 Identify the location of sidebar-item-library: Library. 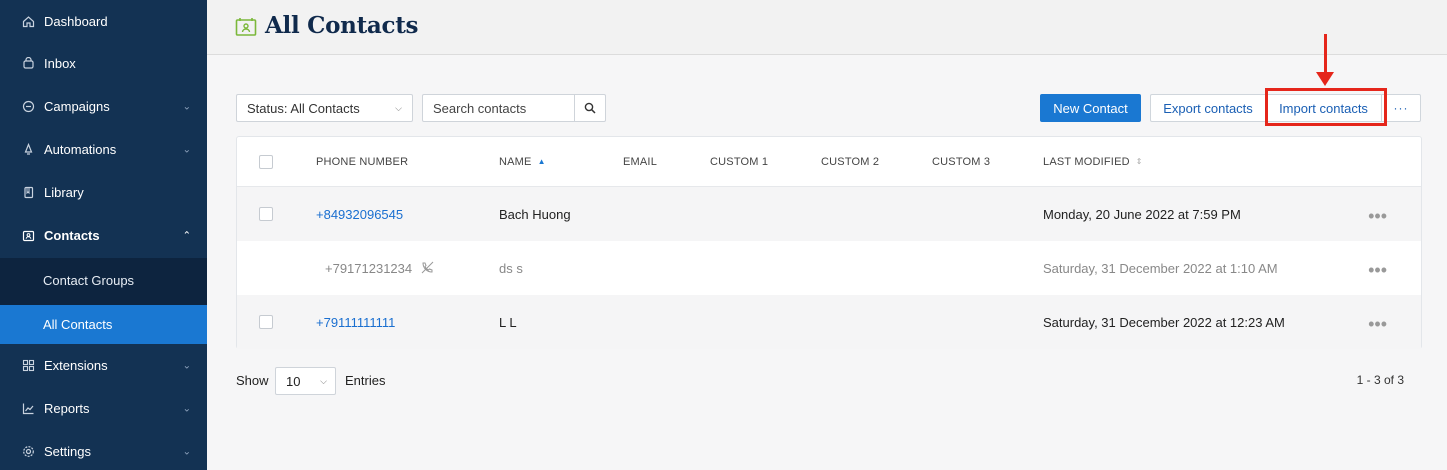
(103, 192).